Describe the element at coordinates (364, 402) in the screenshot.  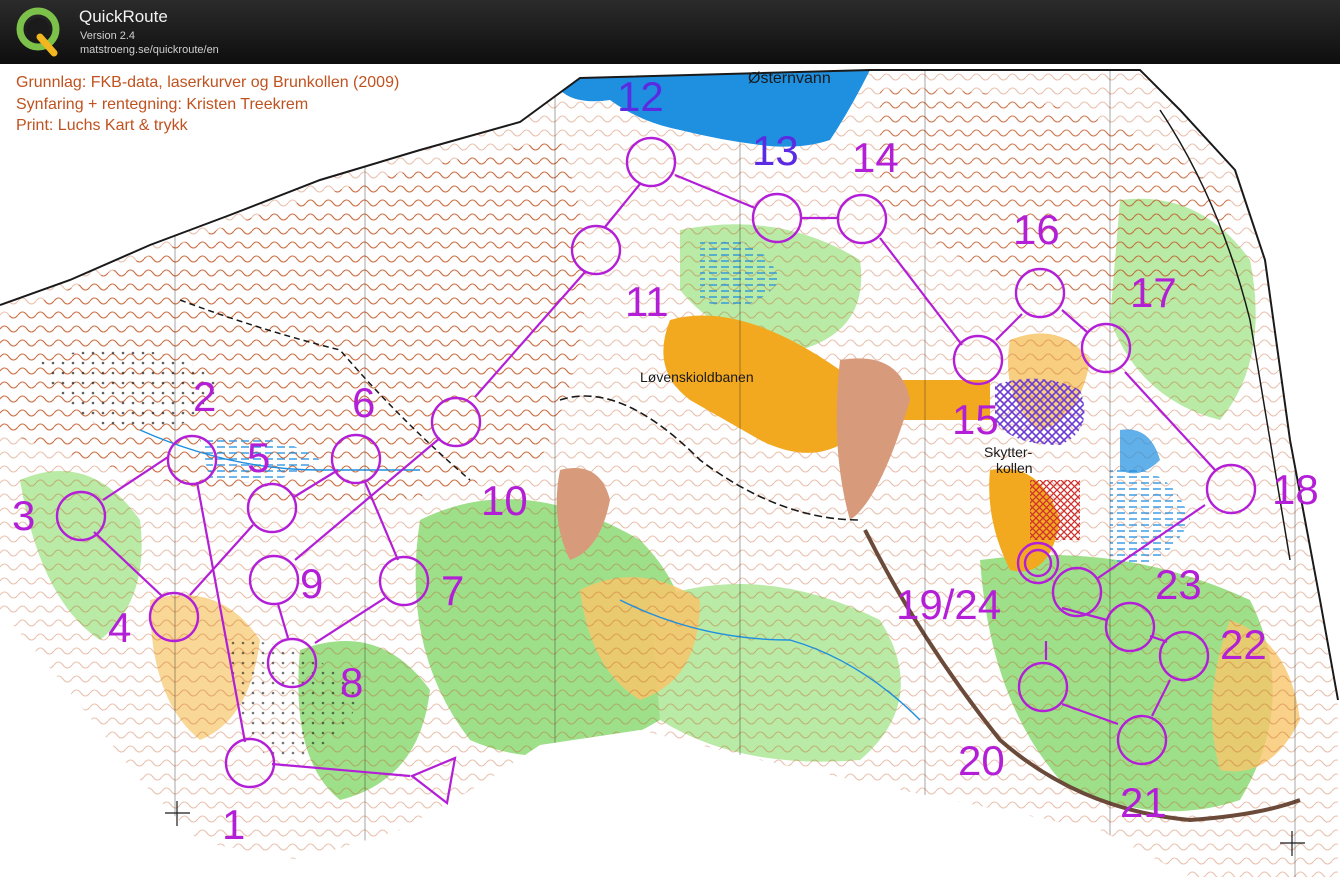
I see `control-number-6: 6` at that location.